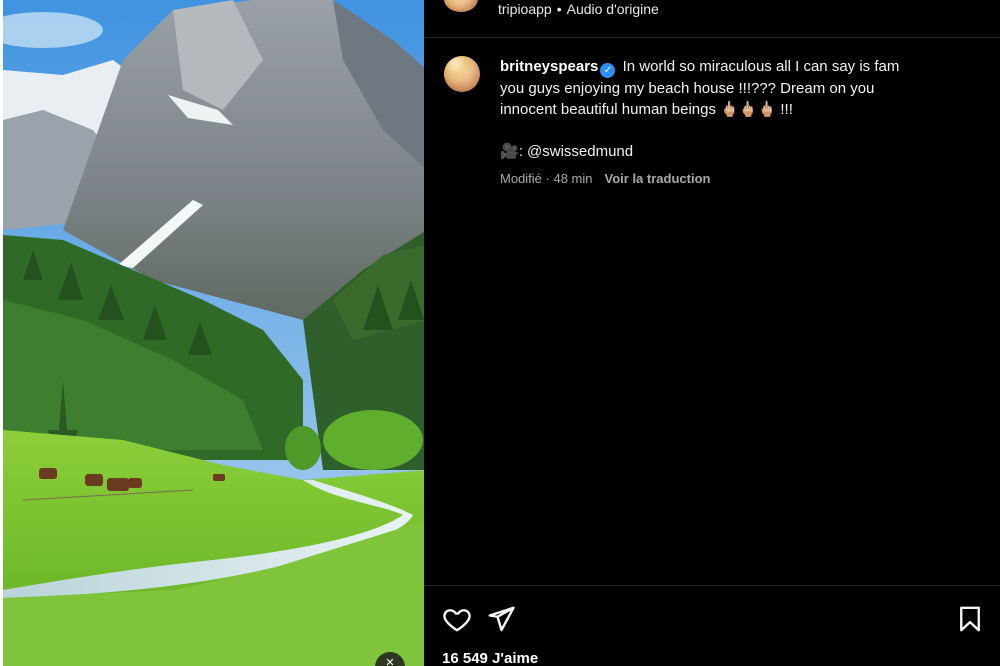 The width and height of the screenshot is (1000, 666). I want to click on post-header-meta: tripioapp • Audio d'origine, so click(578, 9).